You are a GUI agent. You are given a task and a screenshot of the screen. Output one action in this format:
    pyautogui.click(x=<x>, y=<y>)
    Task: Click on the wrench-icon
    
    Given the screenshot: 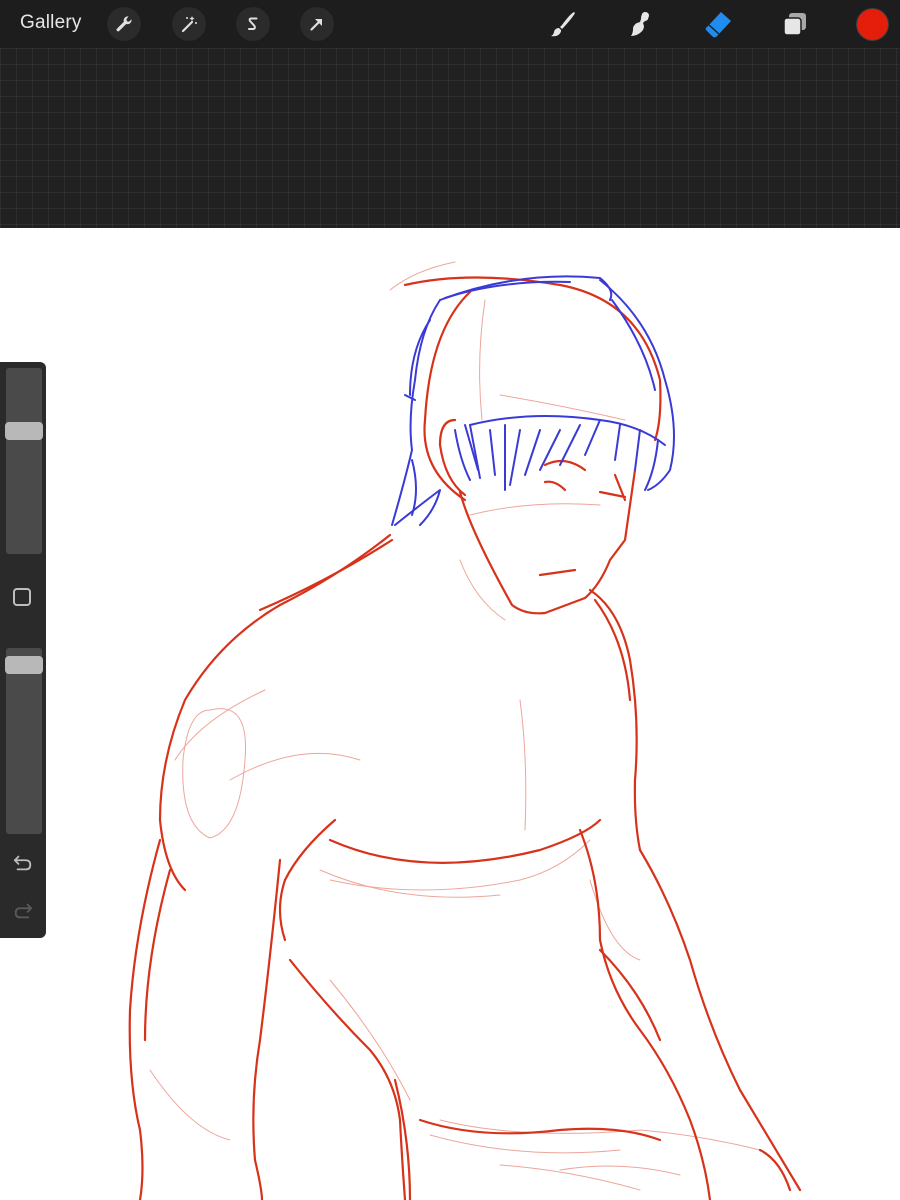 What is the action you would take?
    pyautogui.click(x=124, y=24)
    